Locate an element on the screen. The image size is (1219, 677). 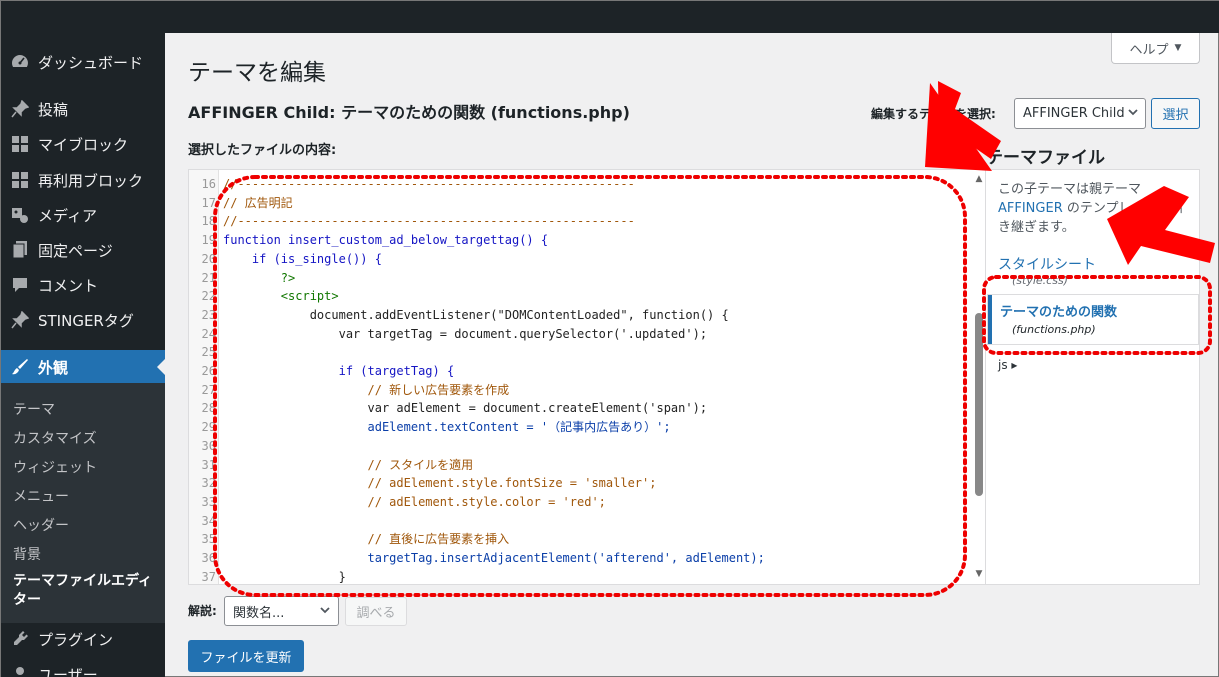
submenu-background: 背景 is located at coordinates (27, 554).